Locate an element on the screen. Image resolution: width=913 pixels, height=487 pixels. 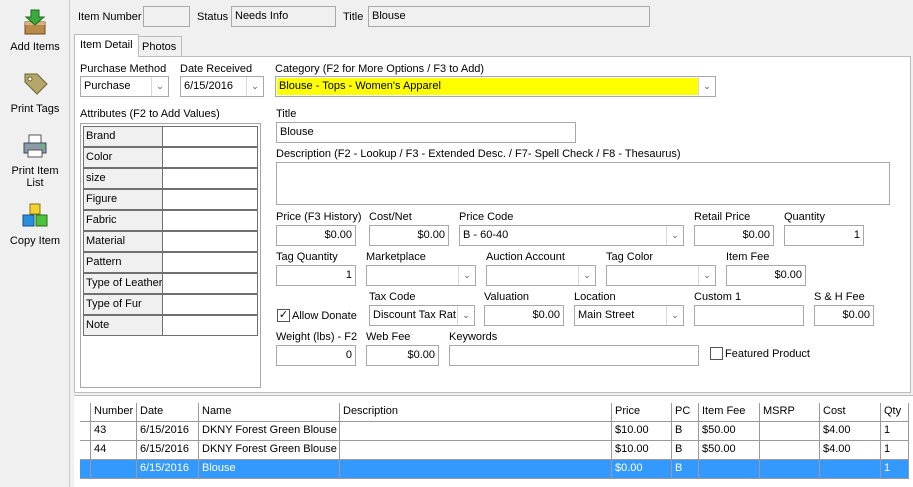
tag-quantity-label: Tag Quantity is located at coordinates (307, 257).